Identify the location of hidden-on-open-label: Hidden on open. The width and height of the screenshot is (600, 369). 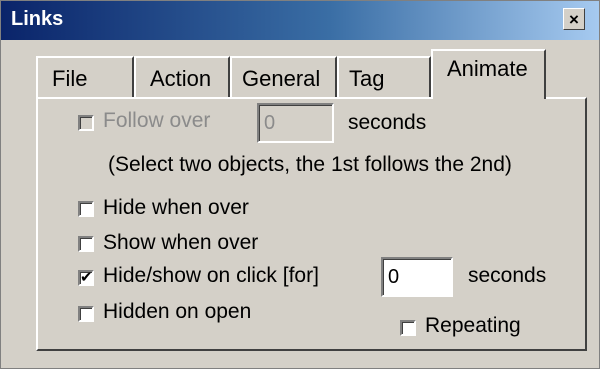
(177, 311).